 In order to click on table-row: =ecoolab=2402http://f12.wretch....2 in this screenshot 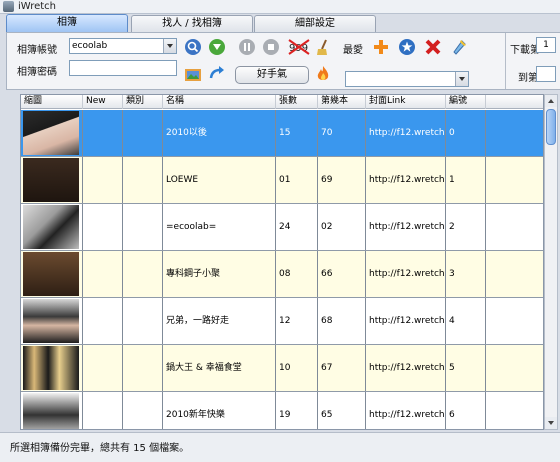, I will do `click(282, 227)`.